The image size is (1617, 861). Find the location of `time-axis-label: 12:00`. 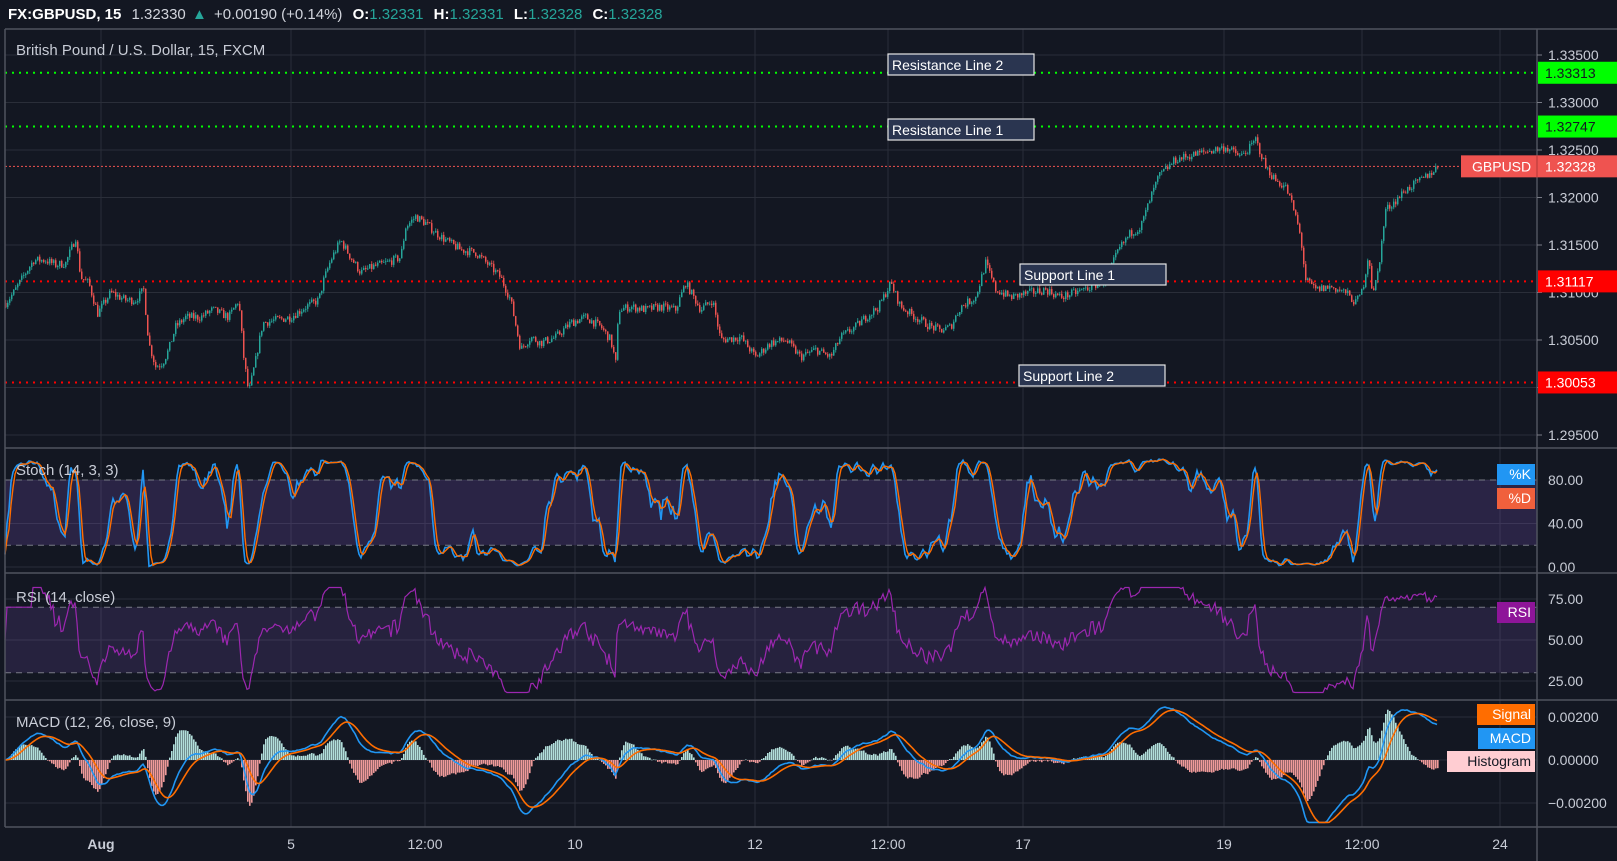

time-axis-label: 12:00 is located at coordinates (424, 844).